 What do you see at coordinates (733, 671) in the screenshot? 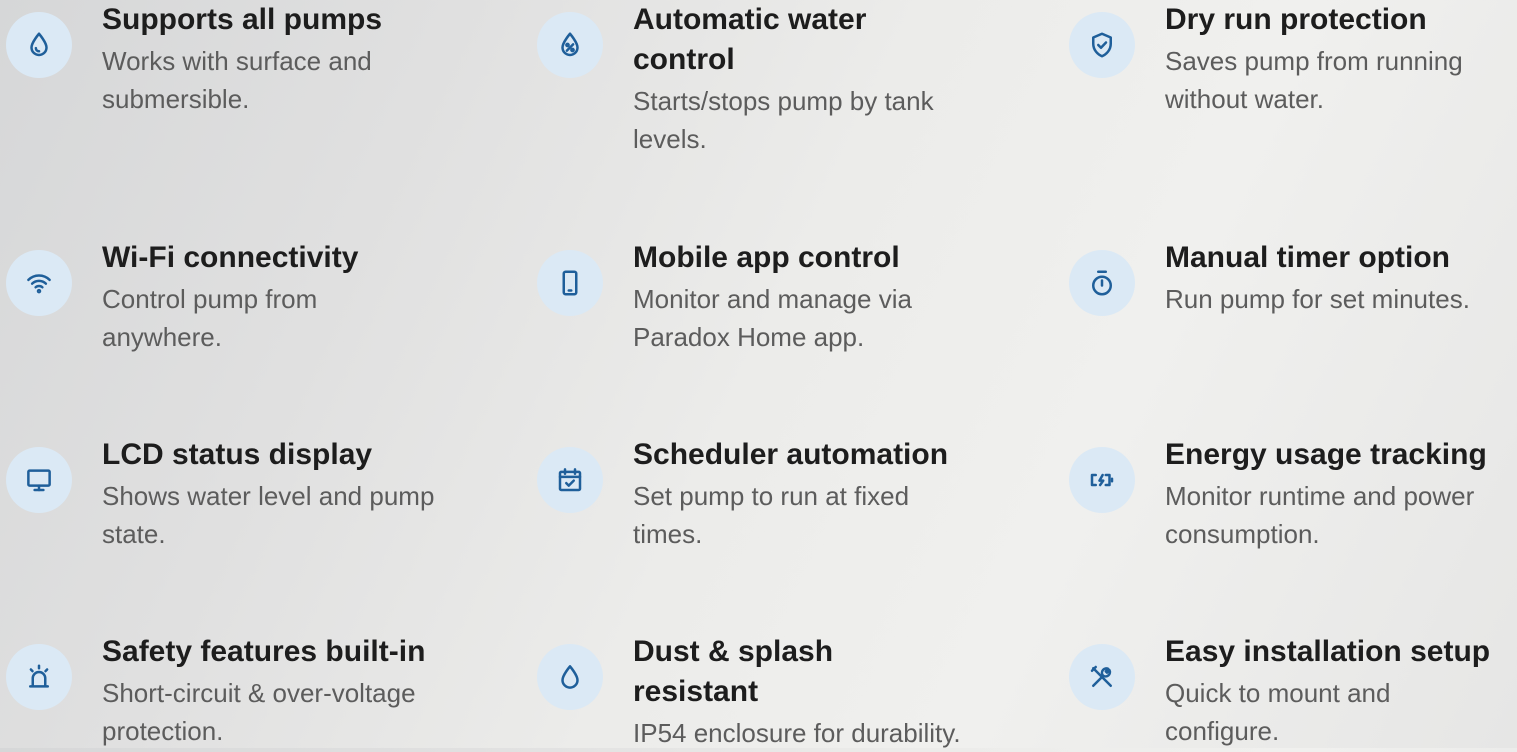
I see `feature-title: Dust & splash resistant` at bounding box center [733, 671].